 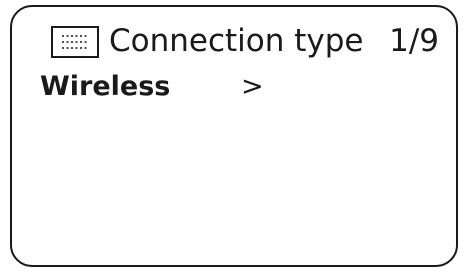 What do you see at coordinates (236, 41) in the screenshot?
I see `screen-title: Connection type` at bounding box center [236, 41].